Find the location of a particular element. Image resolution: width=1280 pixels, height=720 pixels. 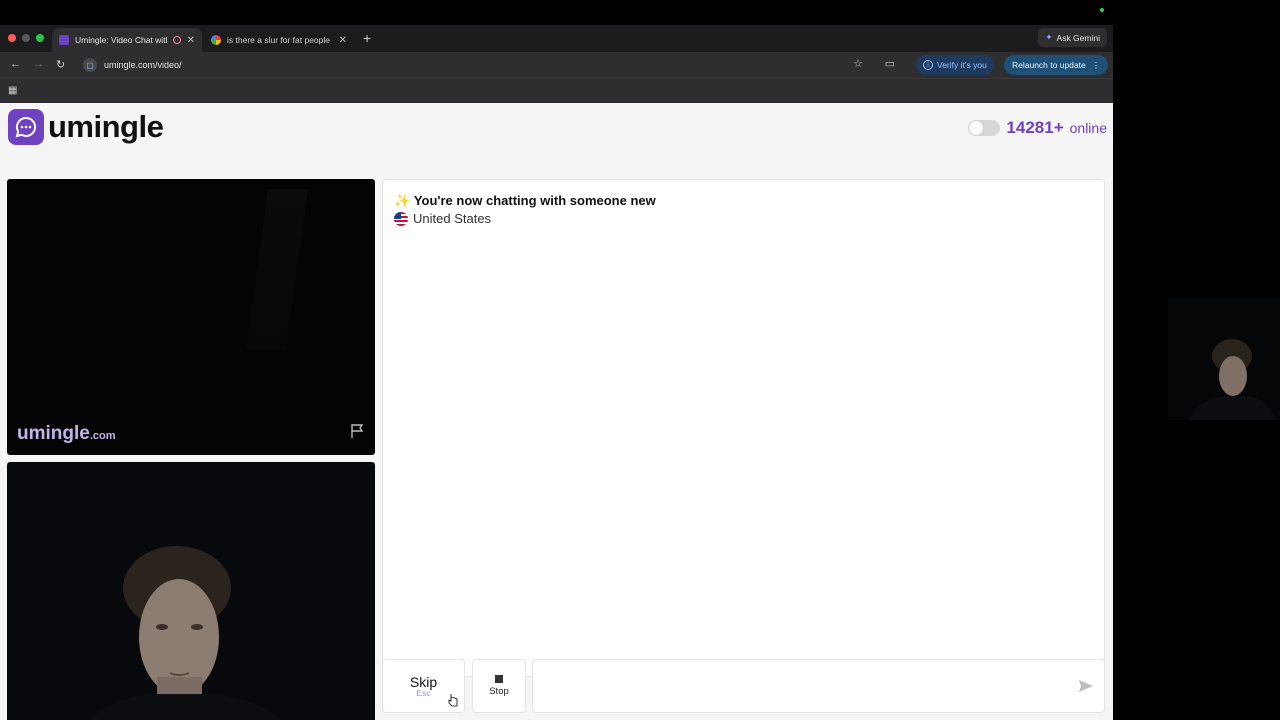

url-text: umingle.com/video/ is located at coordinates (143, 65).